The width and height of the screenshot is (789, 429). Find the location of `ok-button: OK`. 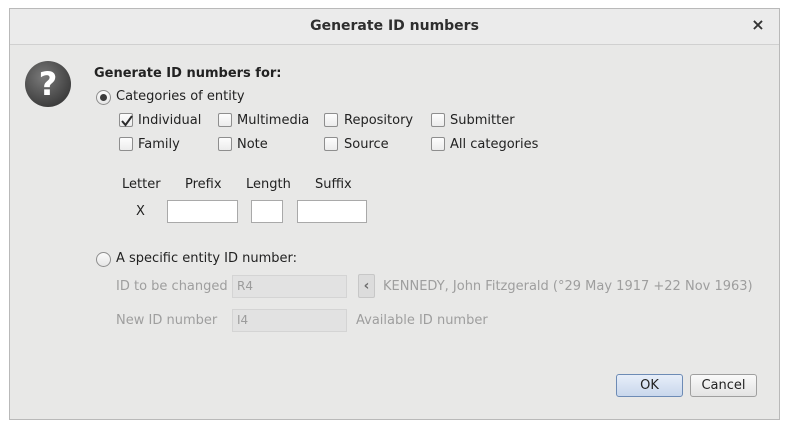

ok-button: OK is located at coordinates (649, 385).